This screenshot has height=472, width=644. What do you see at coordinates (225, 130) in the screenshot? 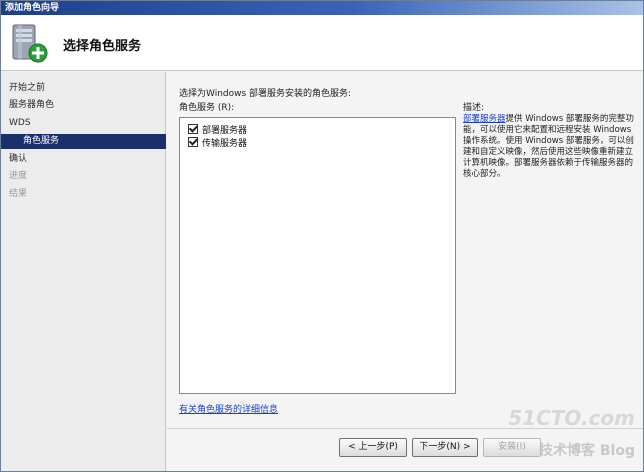
I see `deployment-server-label: 部署服务器` at bounding box center [225, 130].